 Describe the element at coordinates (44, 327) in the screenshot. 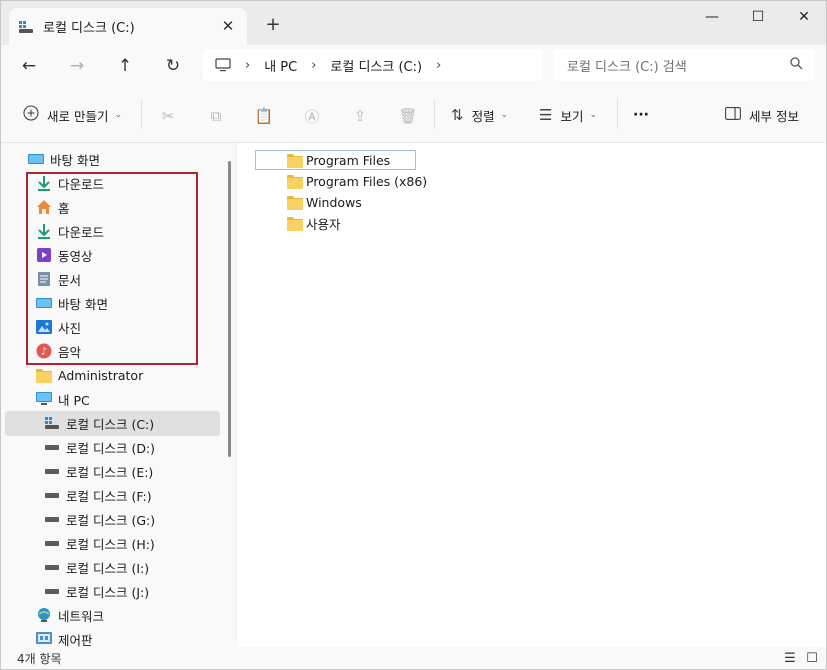

I see `pictures-icon` at that location.